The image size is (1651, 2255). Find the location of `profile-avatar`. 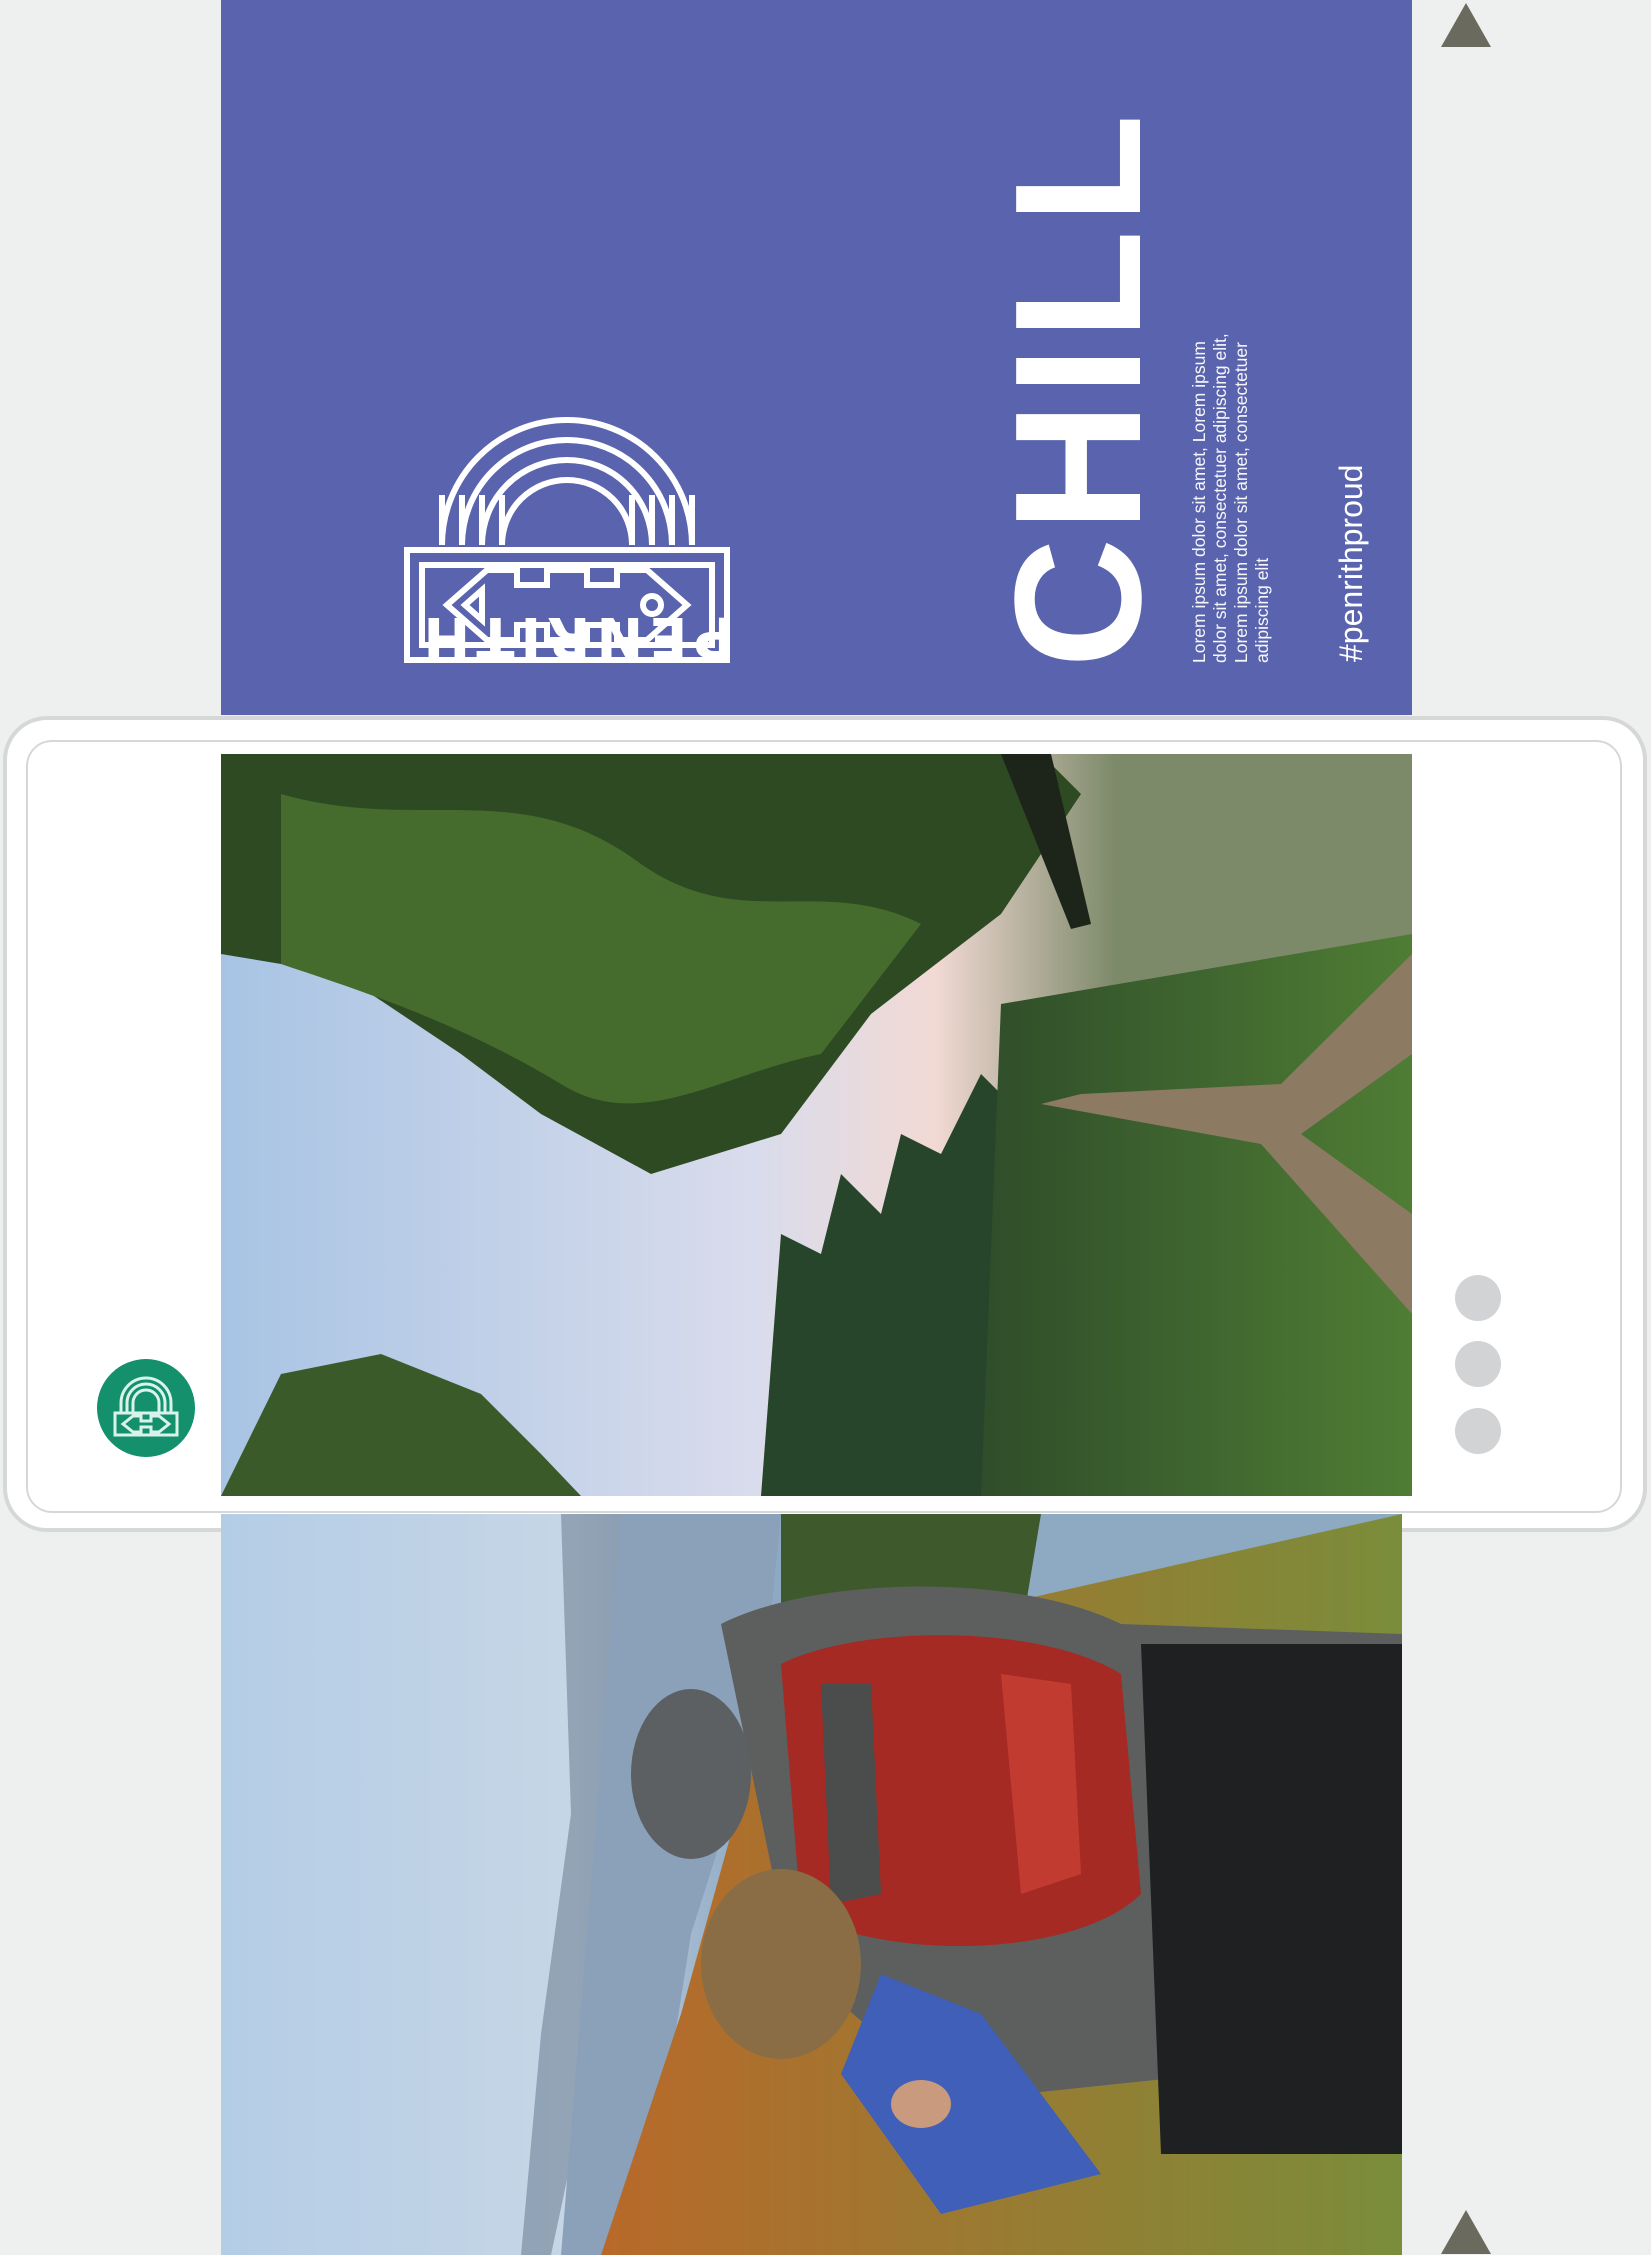

profile-avatar is located at coordinates (146, 1408).